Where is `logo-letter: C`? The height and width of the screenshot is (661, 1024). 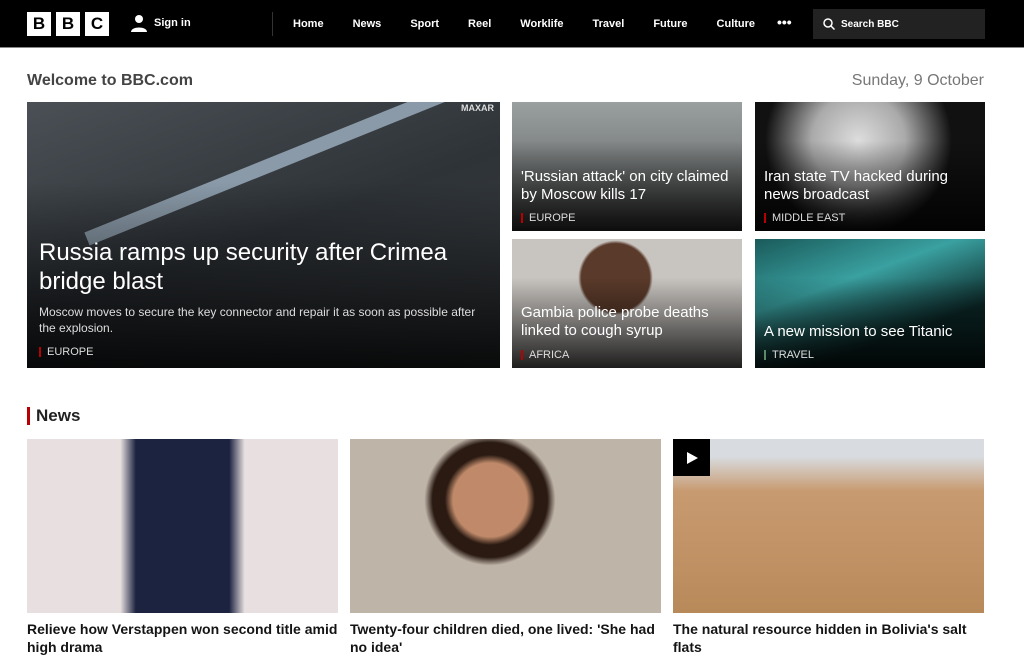
logo-letter: C is located at coordinates (97, 24).